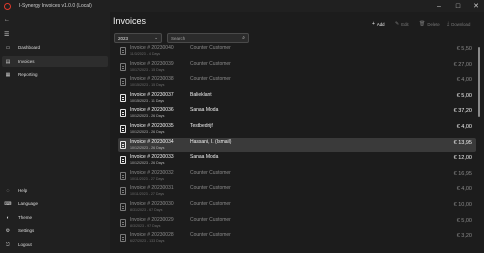  I want to click on invoice-icon: ▤, so click(8, 61).